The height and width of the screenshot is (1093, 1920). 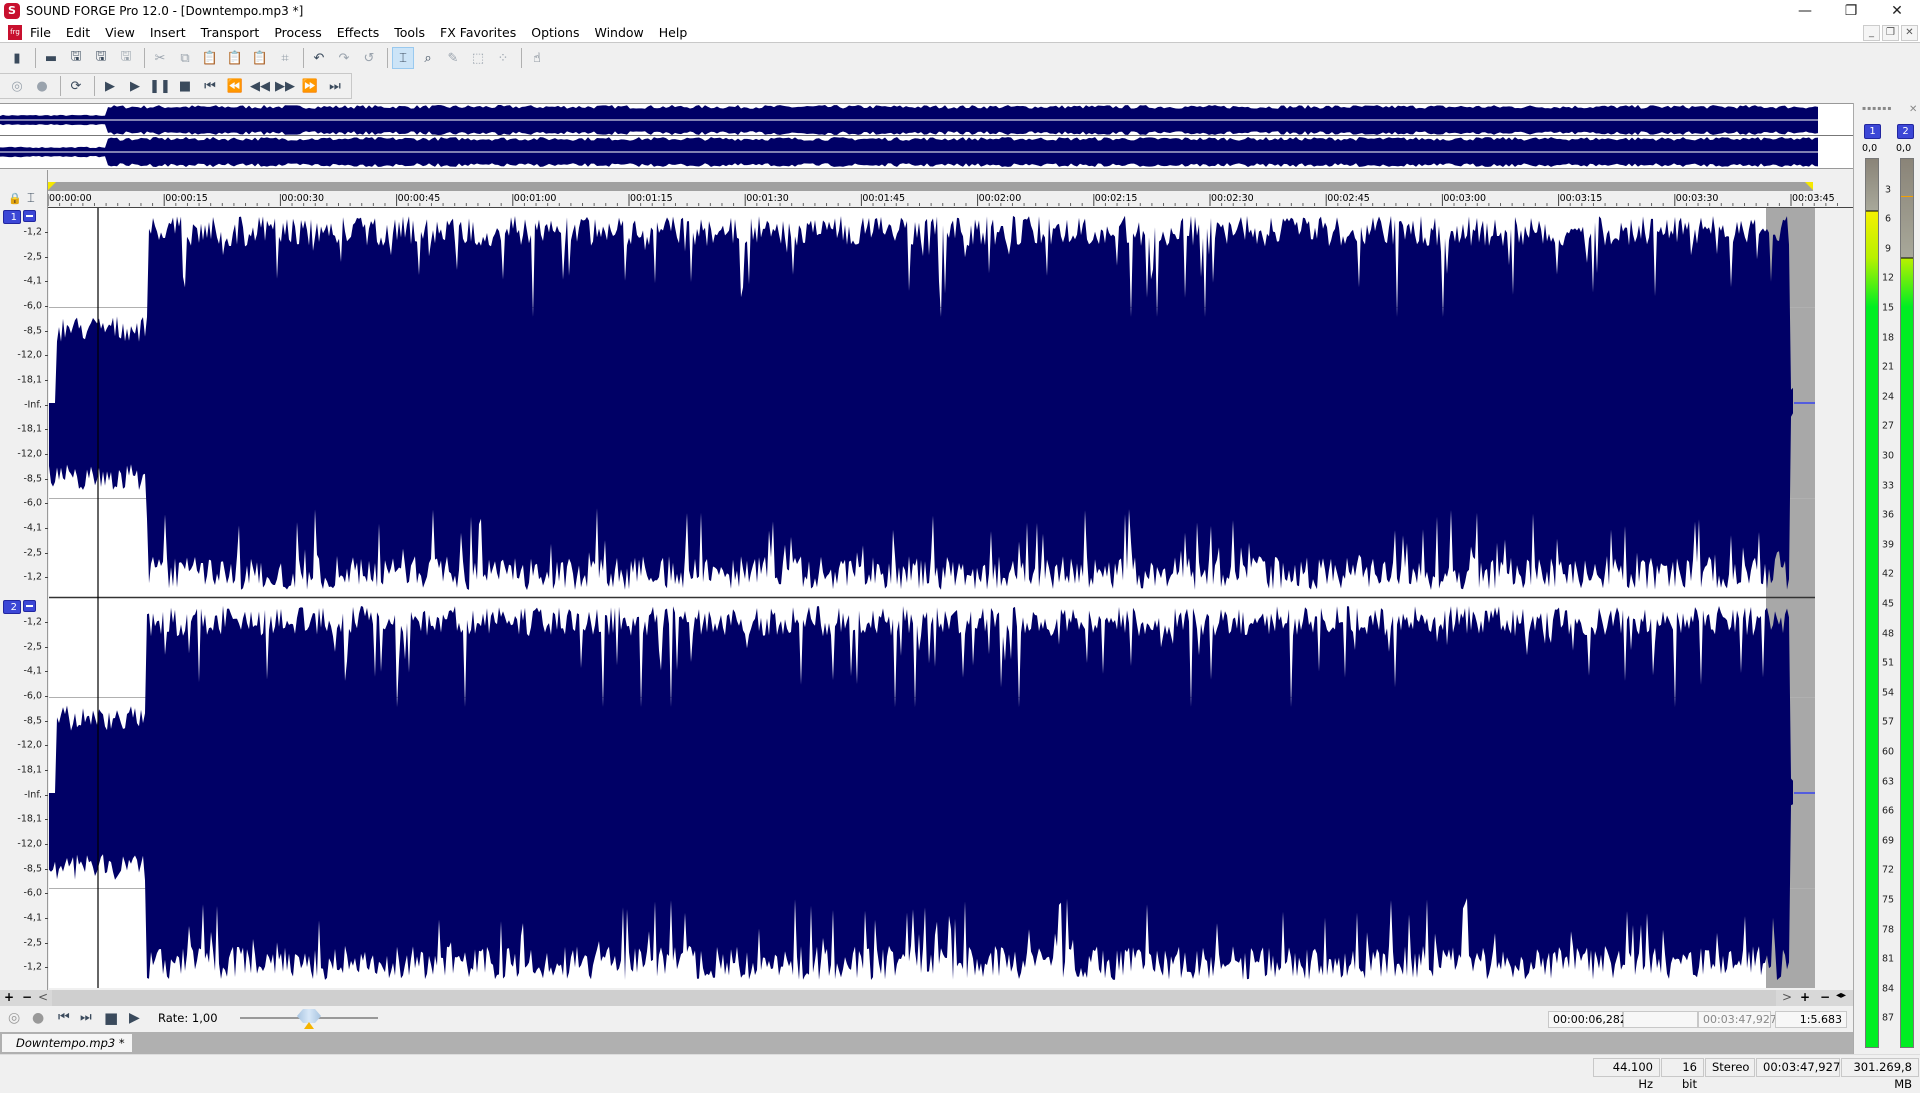 I want to click on menu-process: Process, so click(x=297, y=32).